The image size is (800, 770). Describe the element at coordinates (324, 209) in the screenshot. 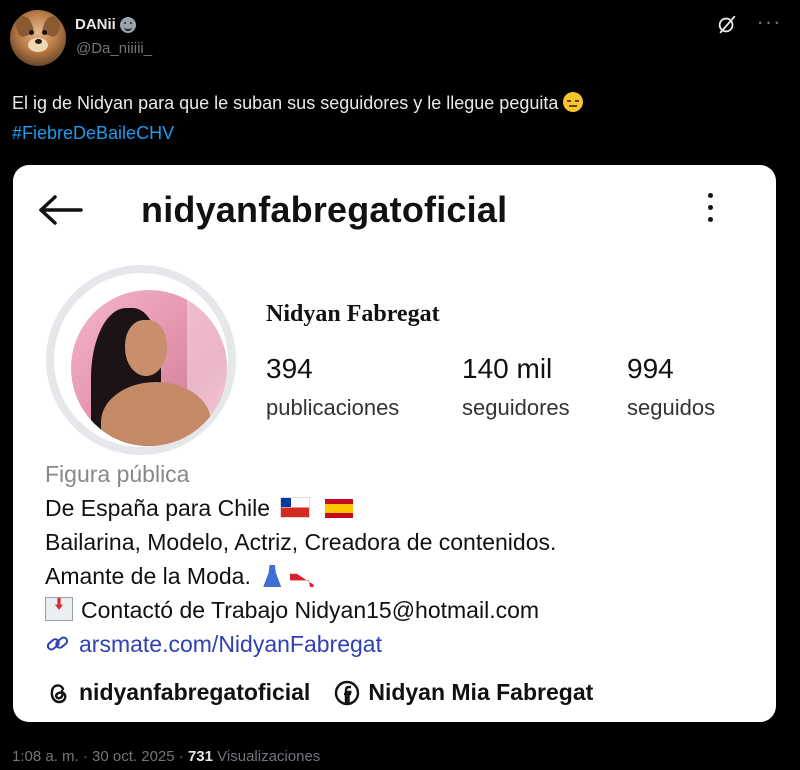

I see `ig-username-header: nidyanfabregatoficial` at that location.